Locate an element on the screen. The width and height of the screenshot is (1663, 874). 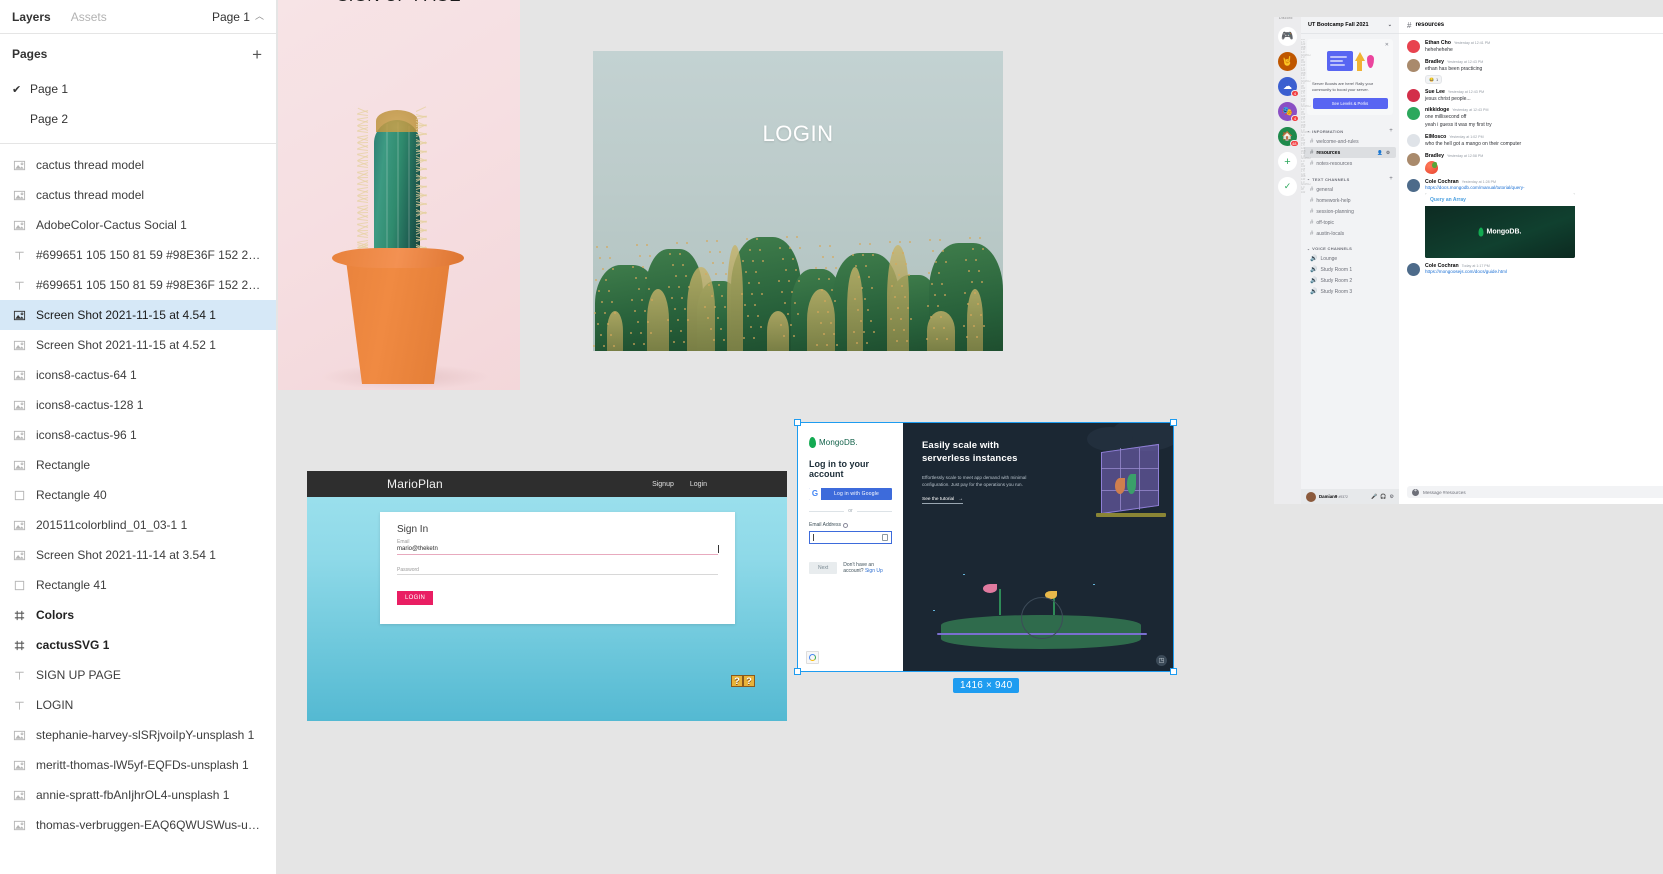
marioplan-login-button: LOGIN is located at coordinates (415, 598).